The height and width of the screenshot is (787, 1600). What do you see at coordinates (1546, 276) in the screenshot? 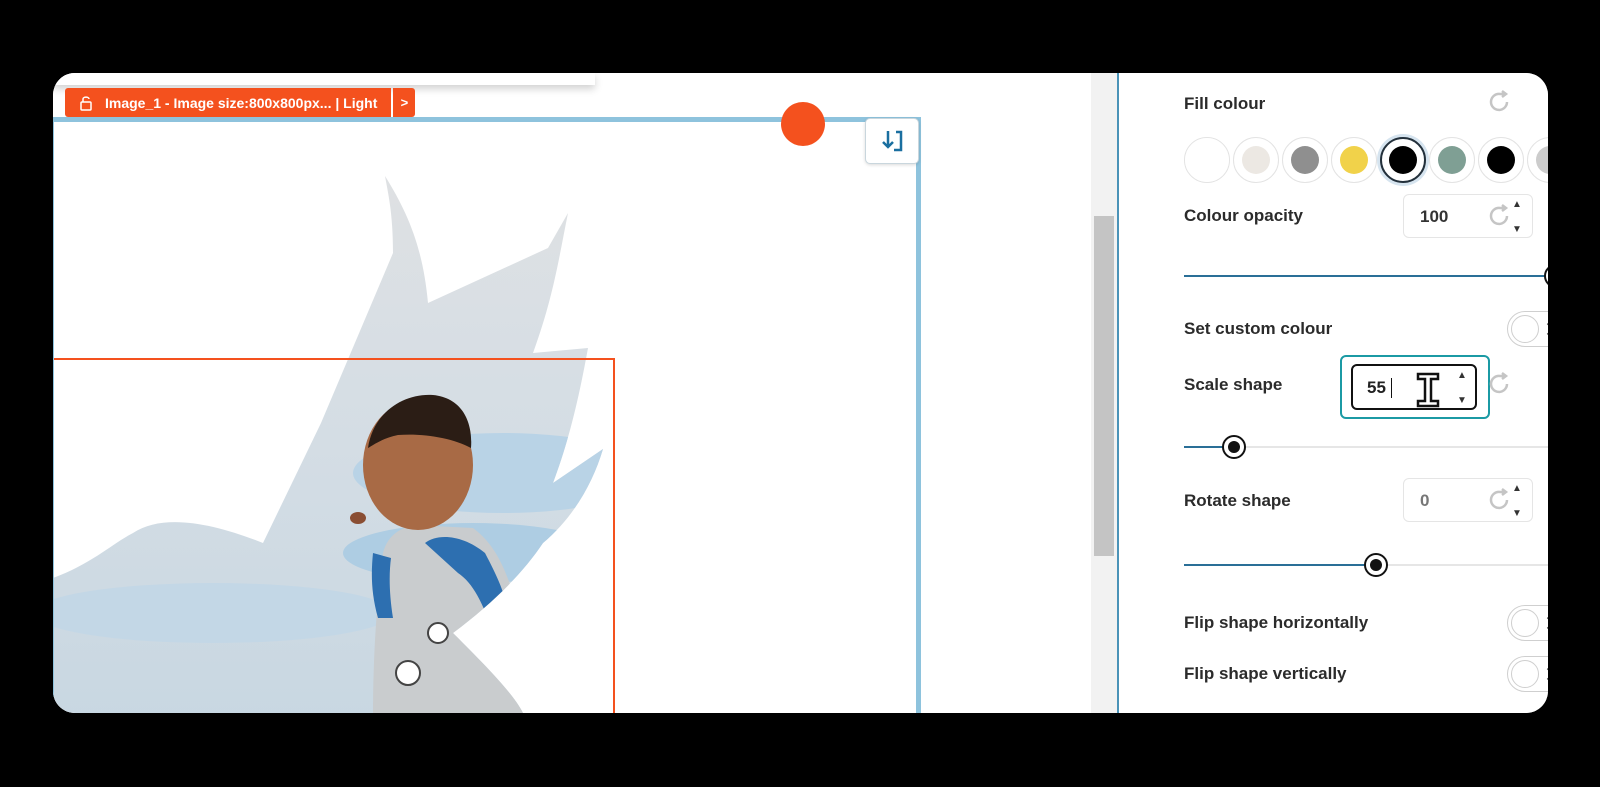
I see `colour-opacity-slider-knob` at bounding box center [1546, 276].